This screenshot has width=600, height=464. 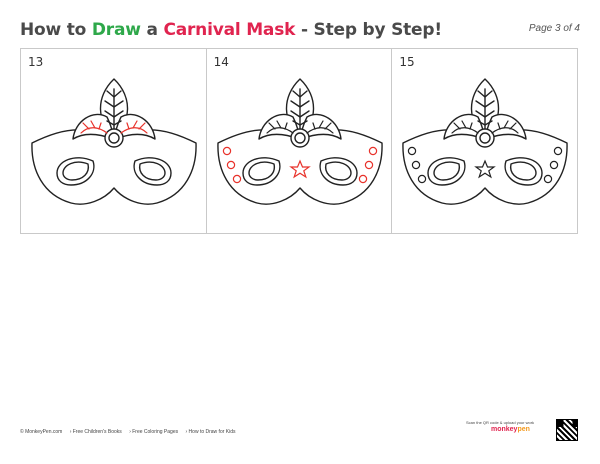 I want to click on carnival-mask-step-14-drawing, so click(x=299, y=141).